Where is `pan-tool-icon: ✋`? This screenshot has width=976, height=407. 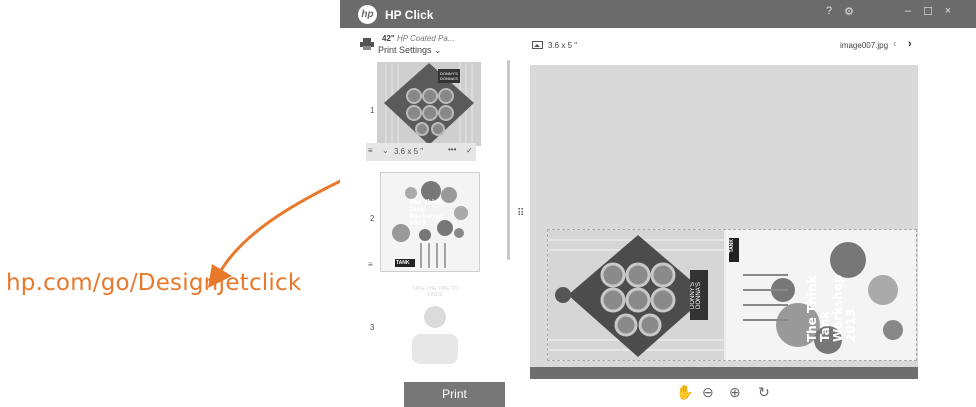
pan-tool-icon: ✋ is located at coordinates (684, 392).